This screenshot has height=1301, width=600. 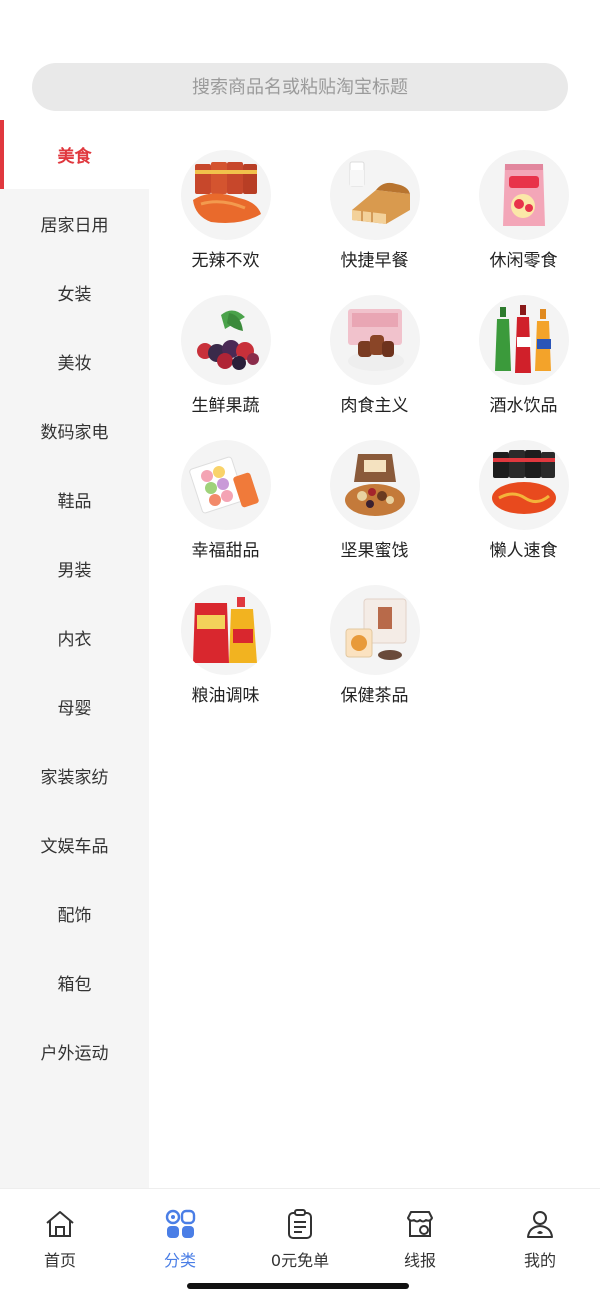 I want to click on sidebar-item-label: 内衣, so click(x=74, y=640).